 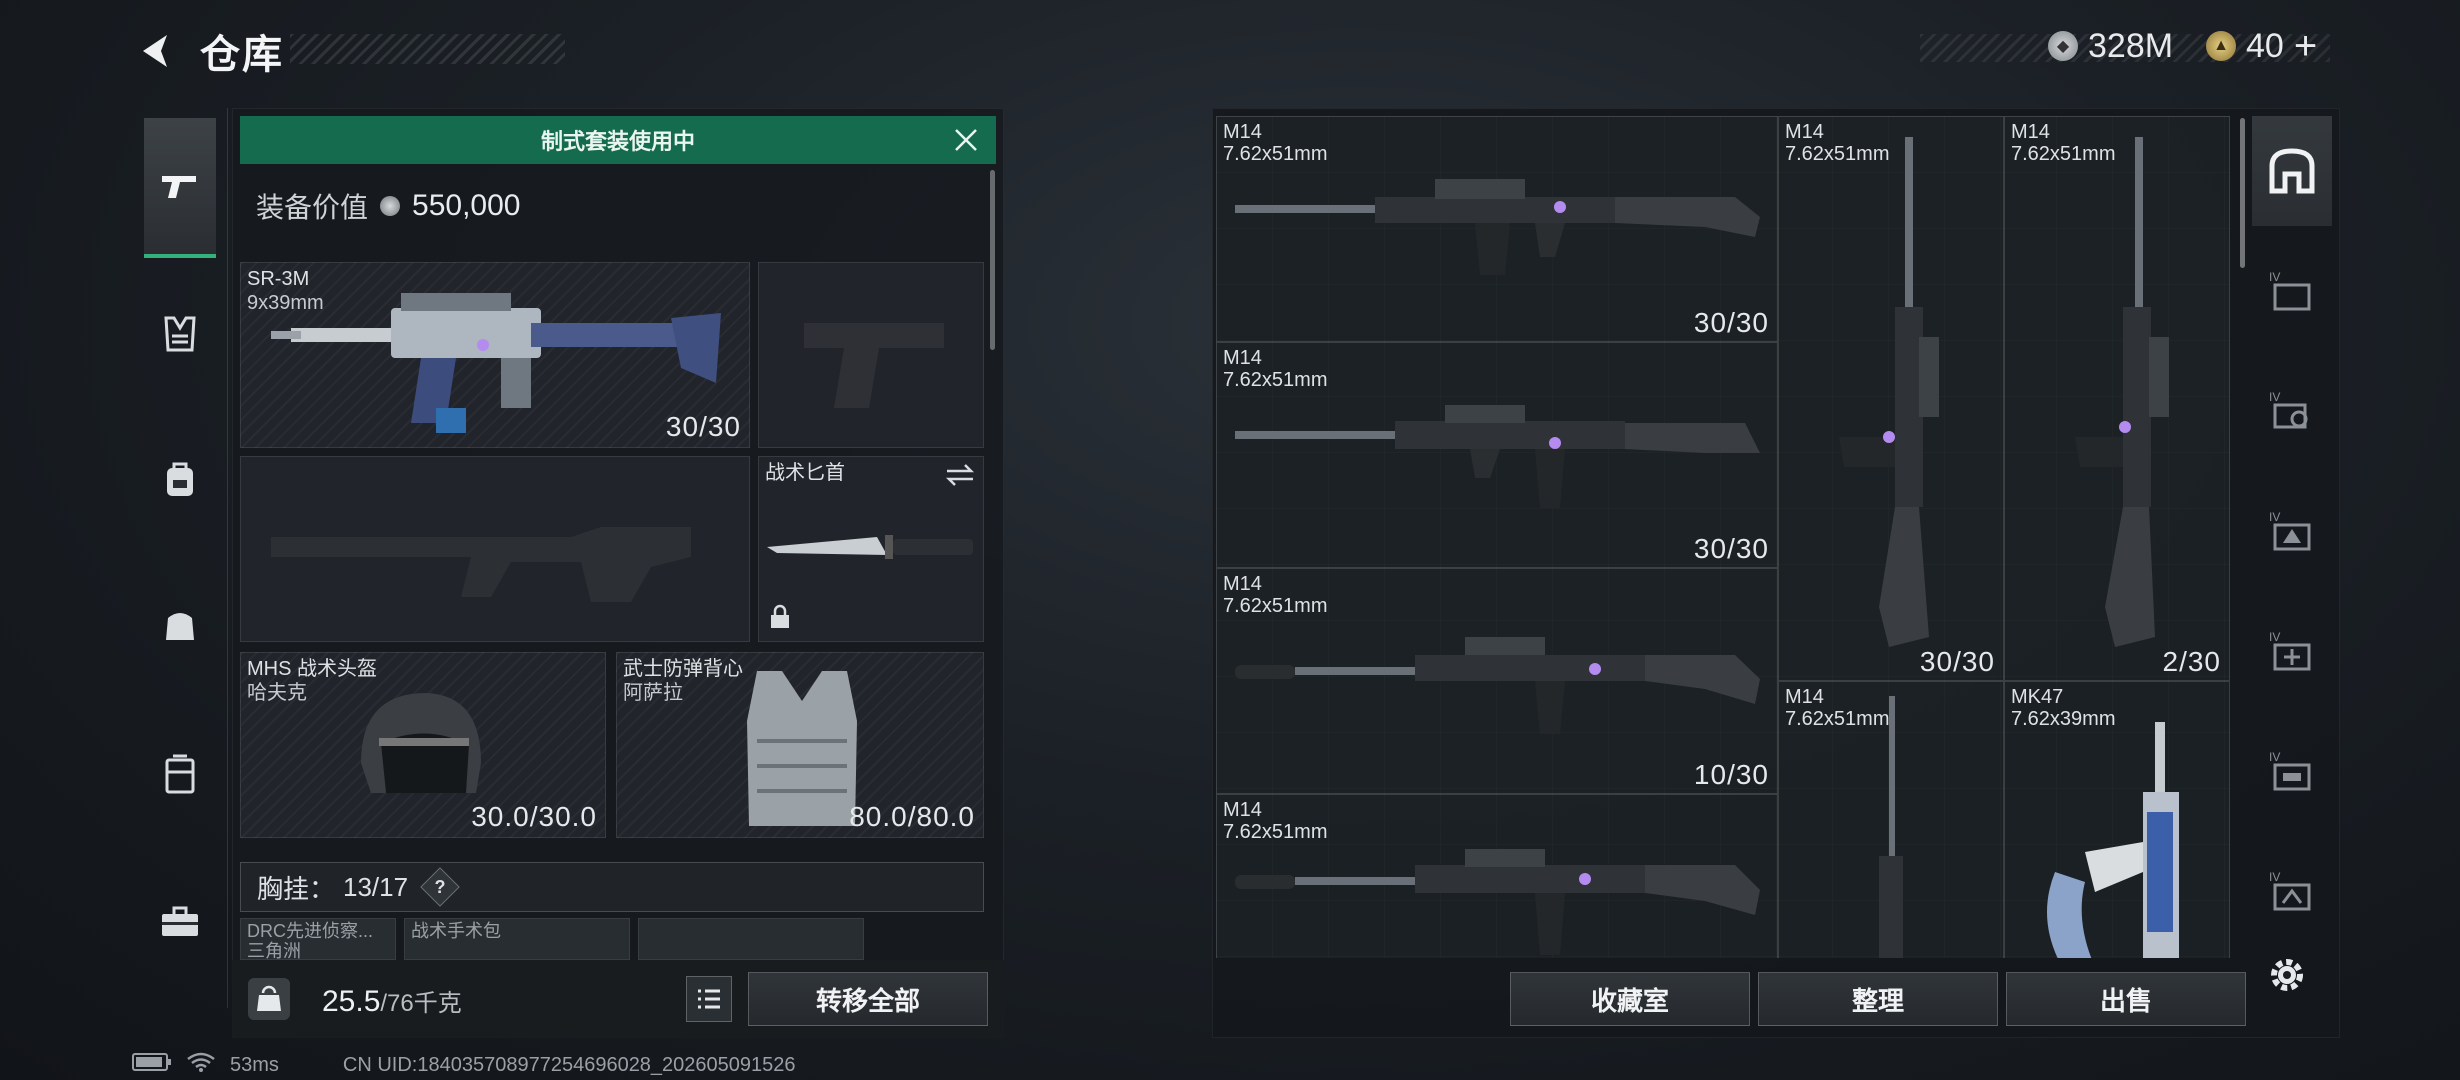 I want to click on stash-tab-4-icon: IV, so click(x=2290, y=650).